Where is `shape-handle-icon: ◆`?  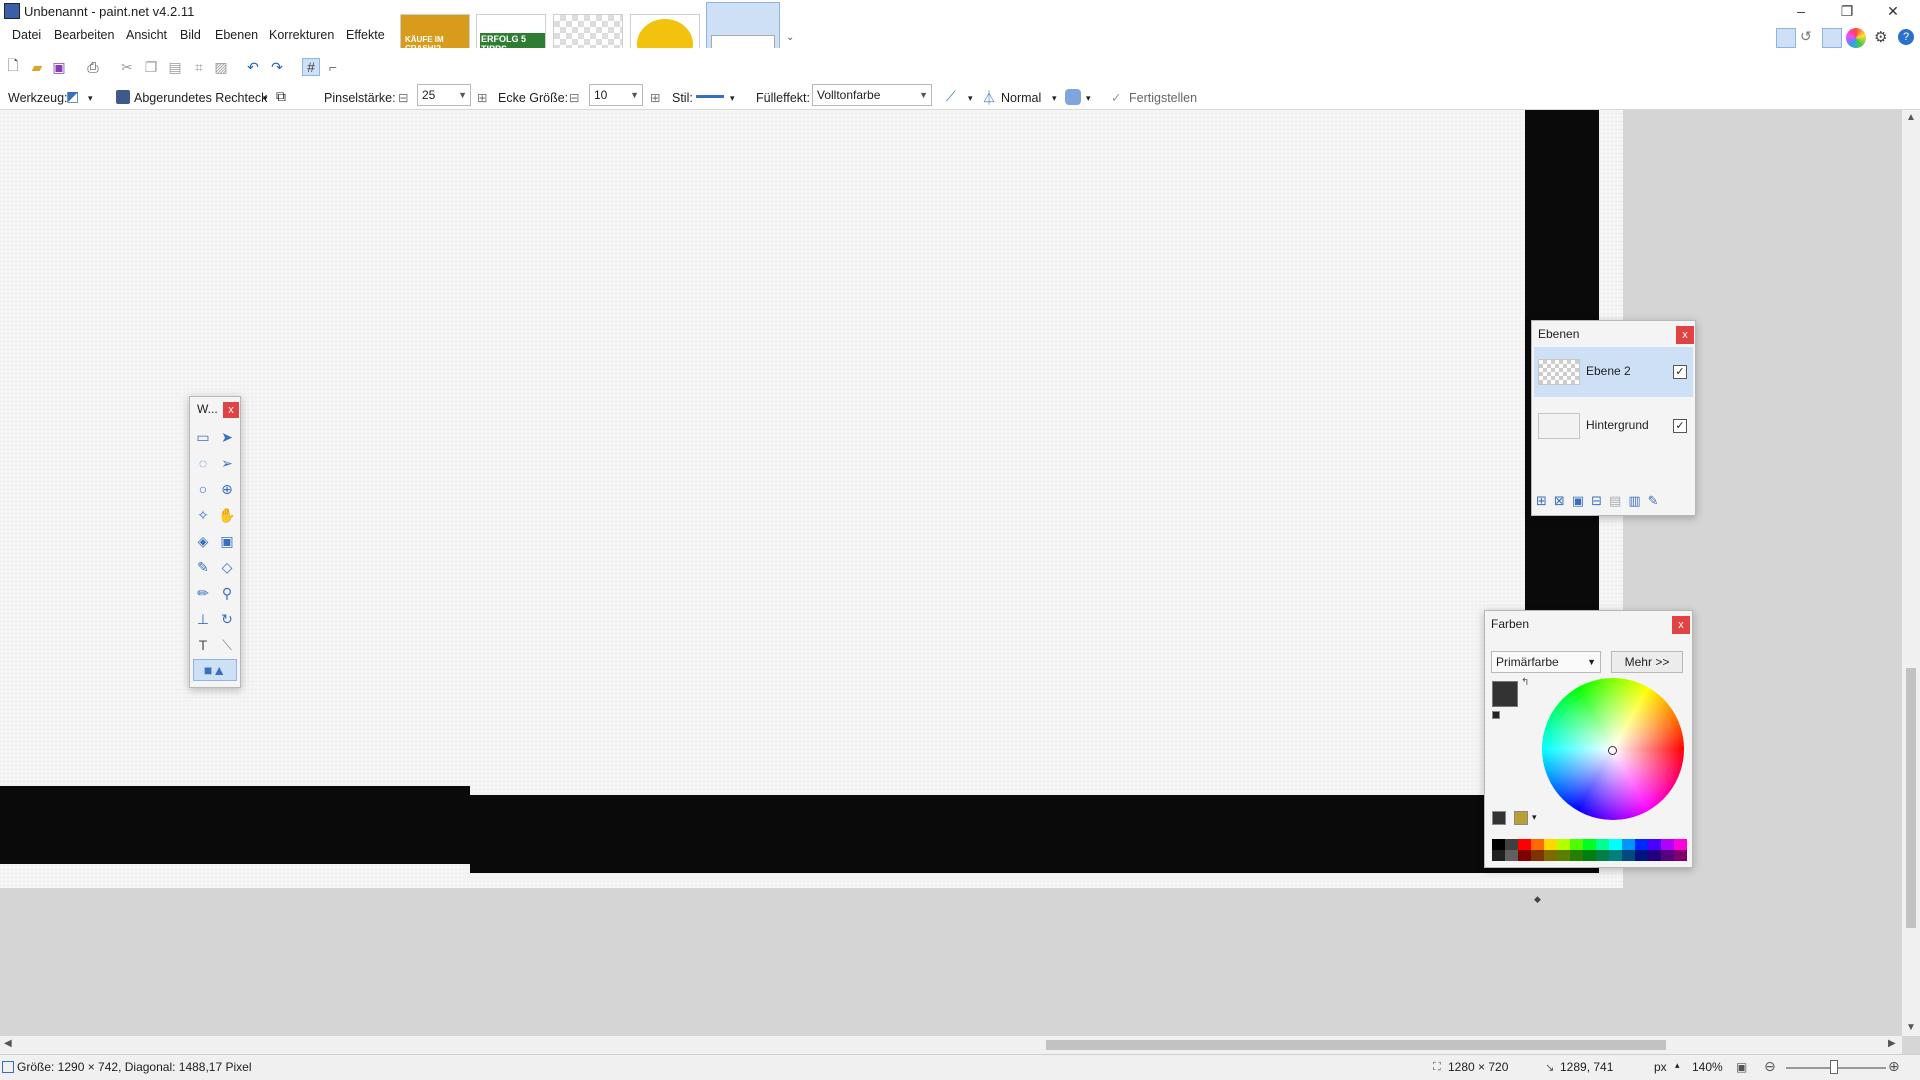
shape-handle-icon: ◆ is located at coordinates (1537, 899).